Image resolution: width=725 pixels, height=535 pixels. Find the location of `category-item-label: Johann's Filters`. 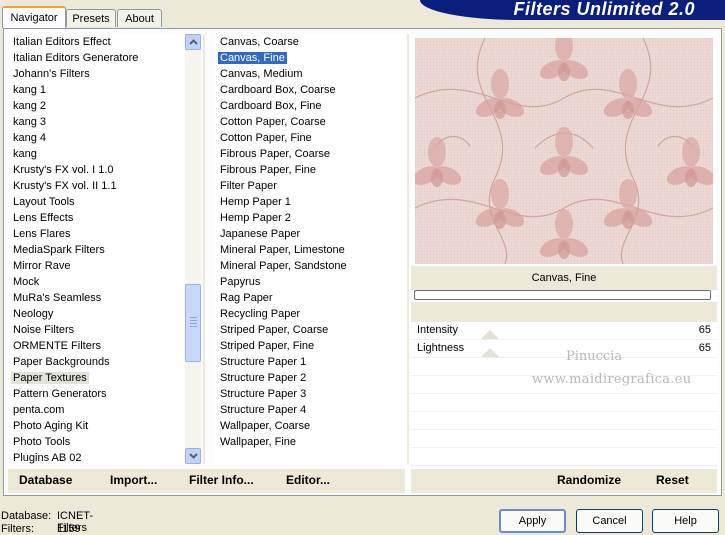

category-item-label: Johann's Filters is located at coordinates (51, 74).